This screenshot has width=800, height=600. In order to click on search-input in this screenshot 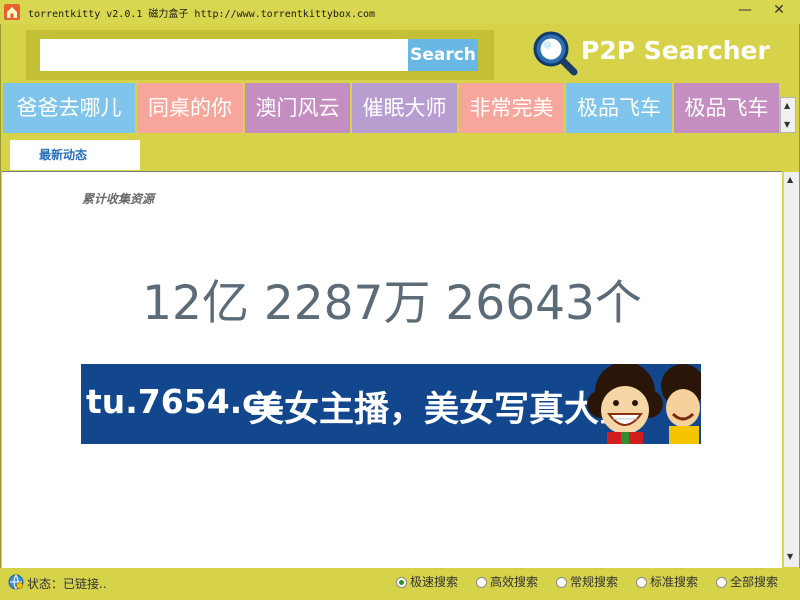, I will do `click(224, 55)`.